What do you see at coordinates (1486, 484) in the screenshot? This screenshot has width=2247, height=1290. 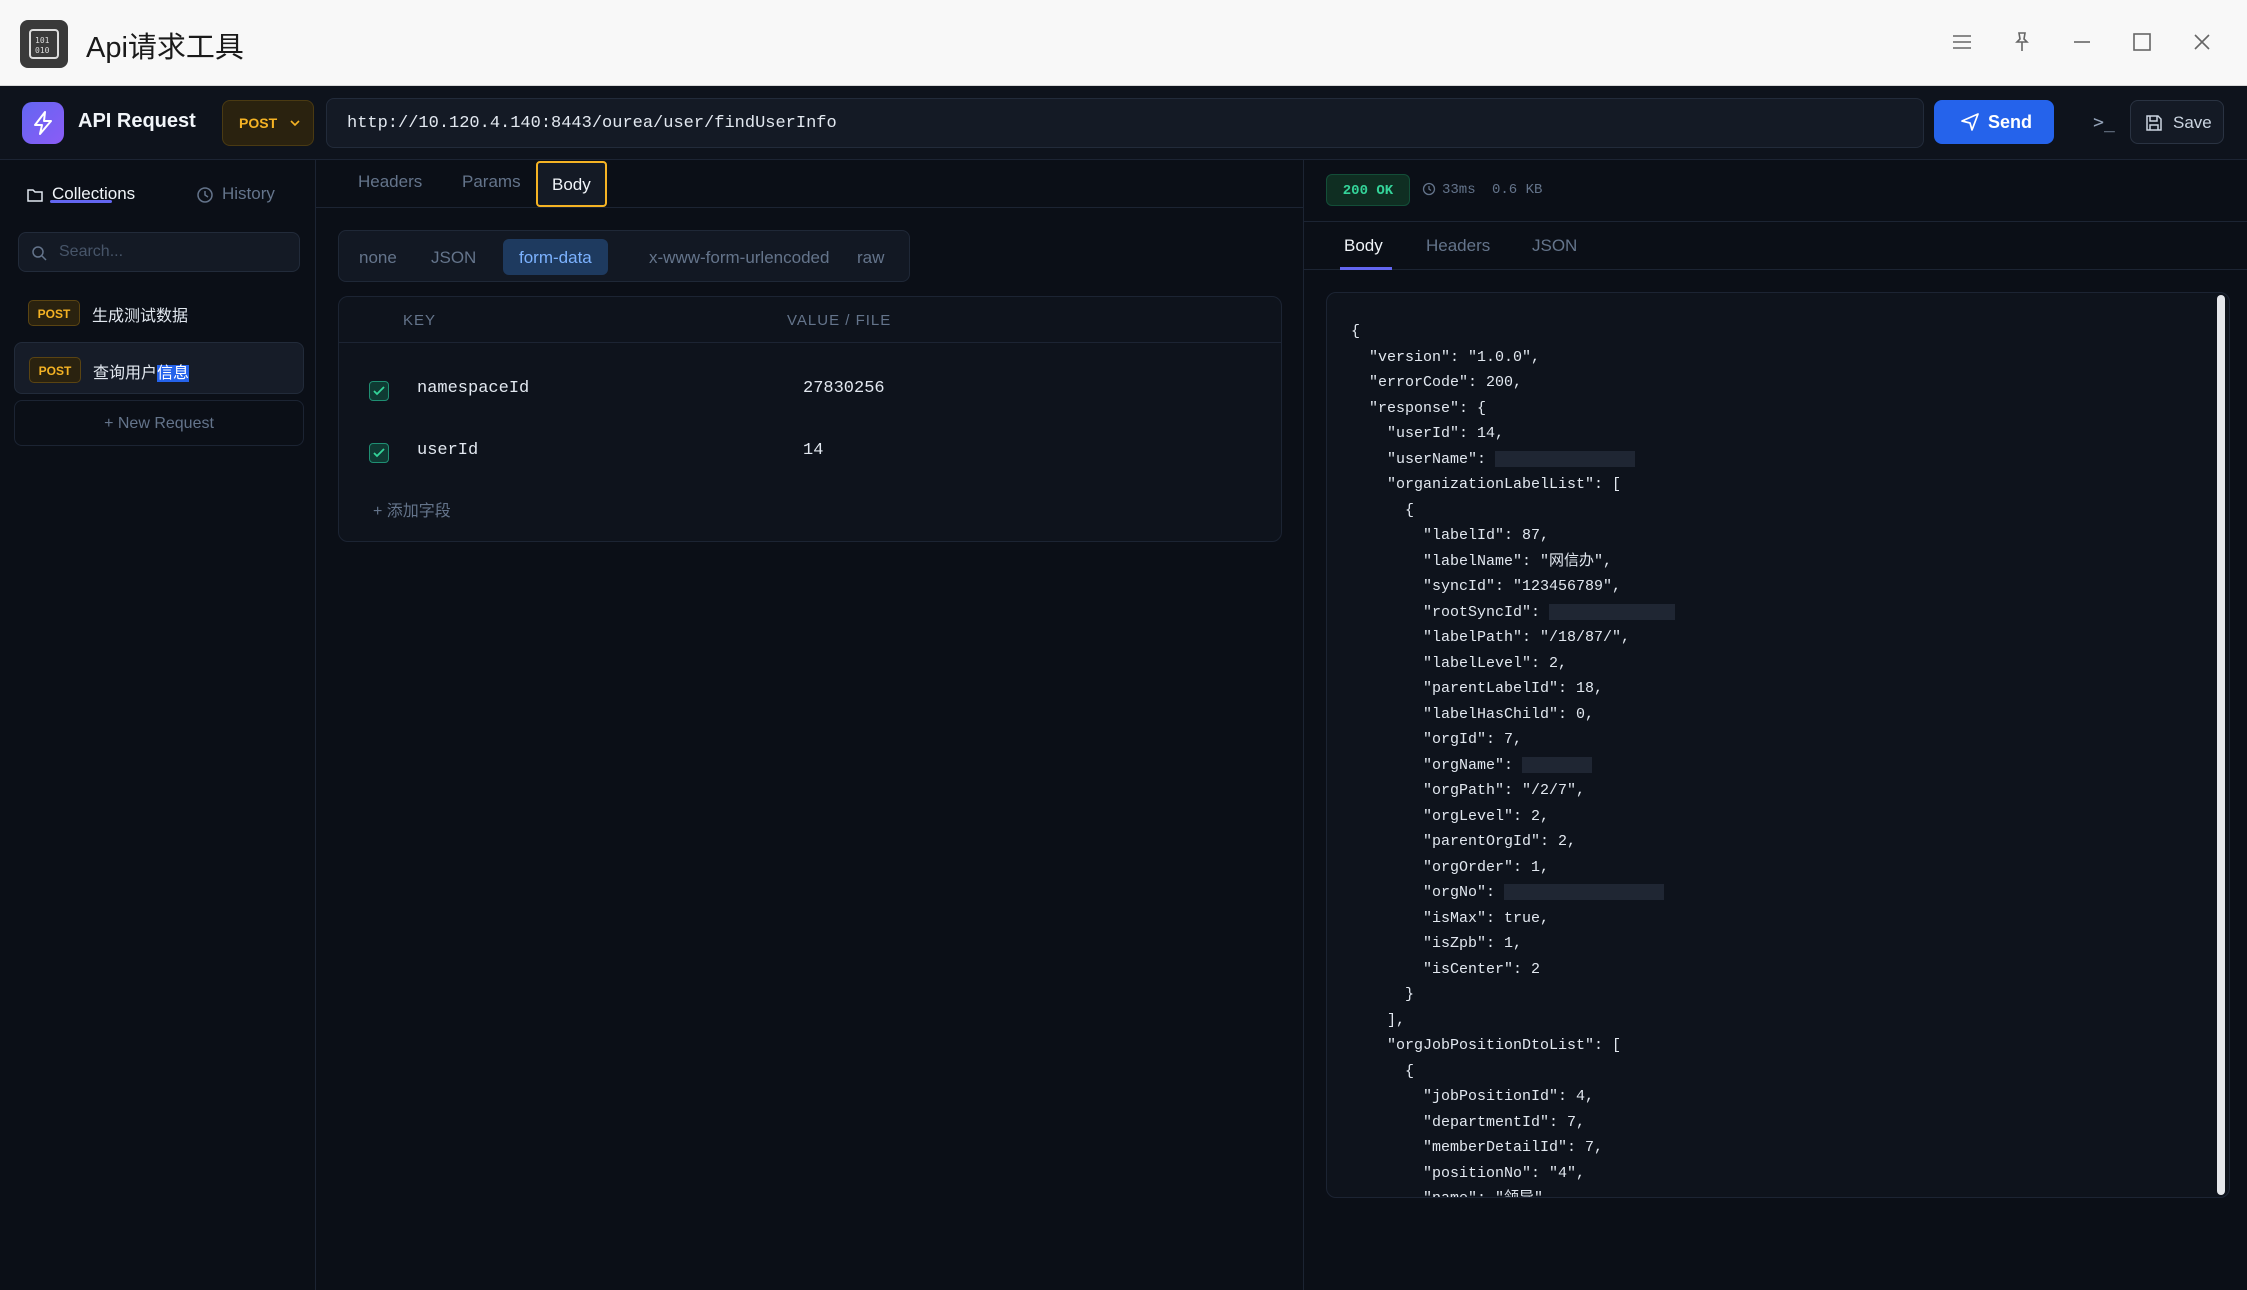 I see `json-line: "organizationLabelList": [` at bounding box center [1486, 484].